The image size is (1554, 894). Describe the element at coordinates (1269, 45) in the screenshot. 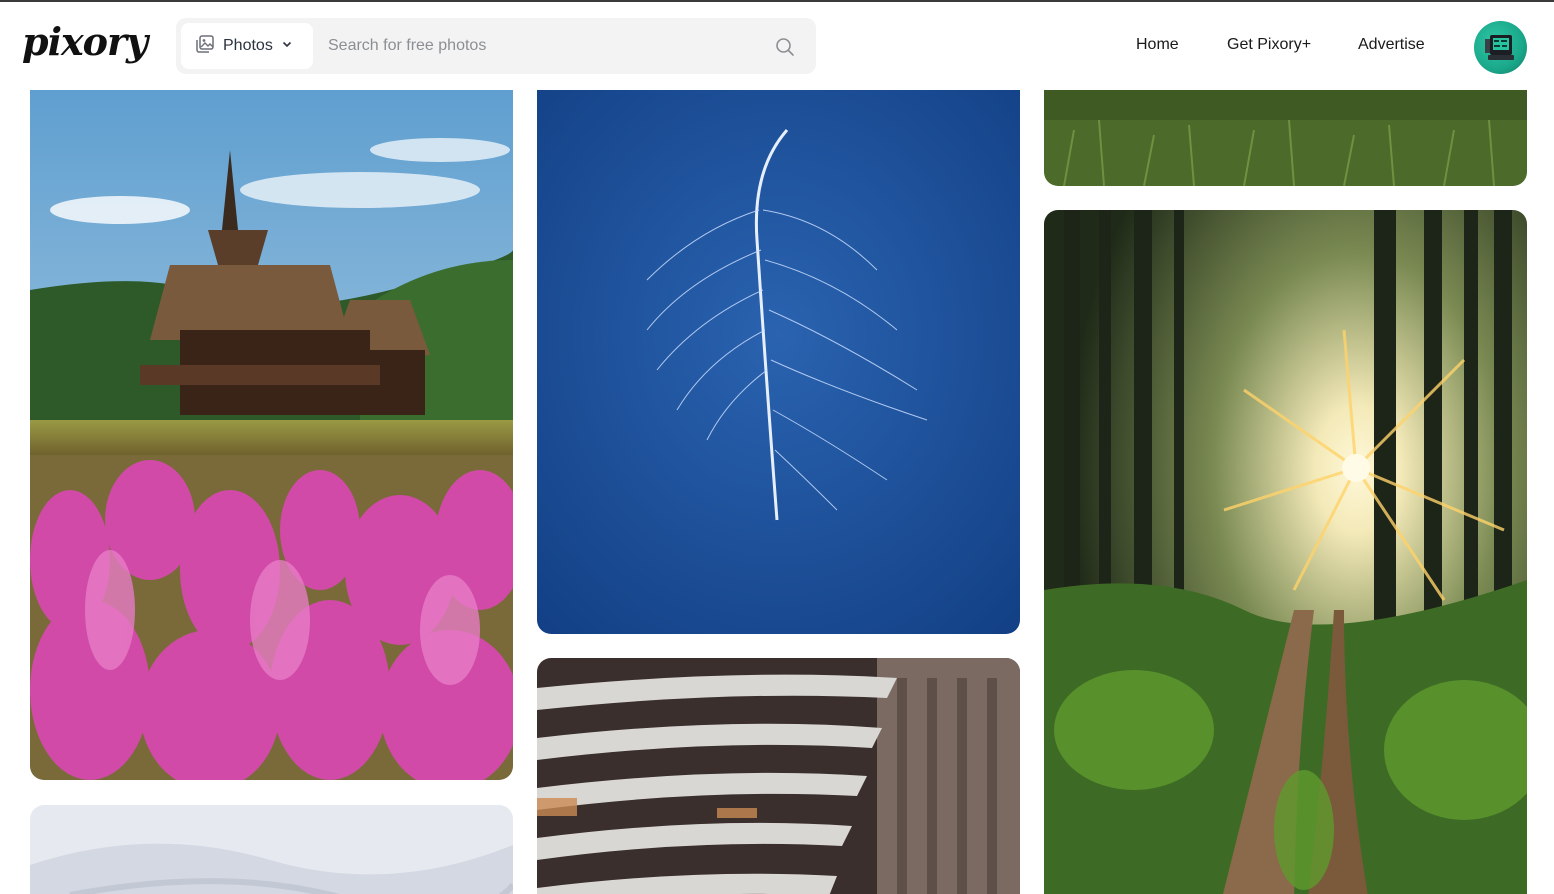

I see `nav-get-pixory-plus: Get Pixory+` at that location.